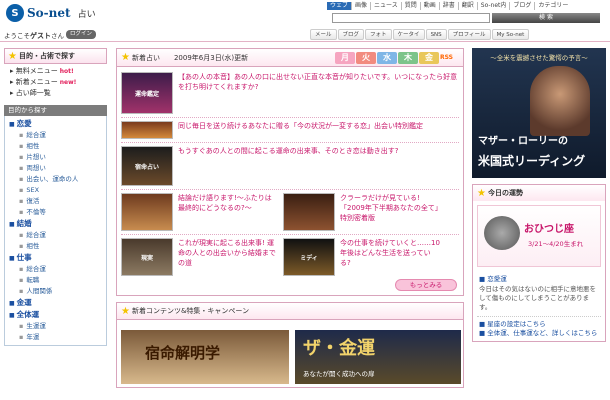  Describe the element at coordinates (360, 6) in the screenshot. I see `top-link: 画像` at that location.